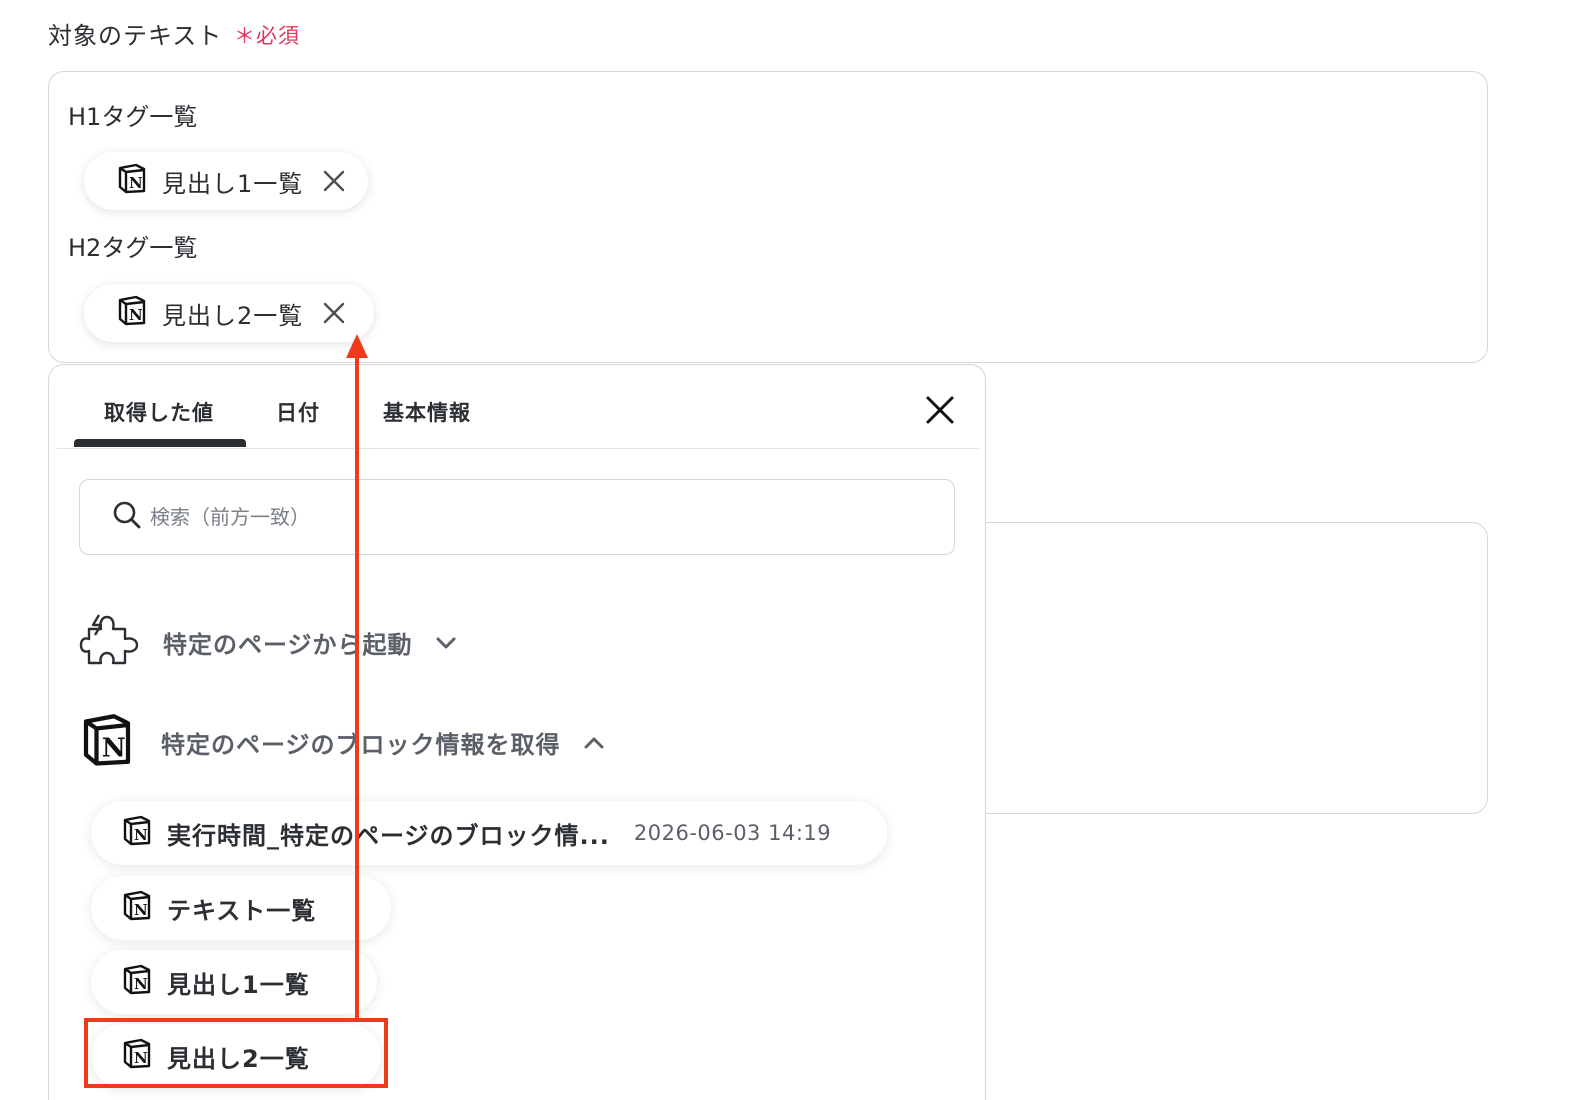 This screenshot has height=1100, width=1576. I want to click on item-label: 見出し1一覧, so click(238, 984).